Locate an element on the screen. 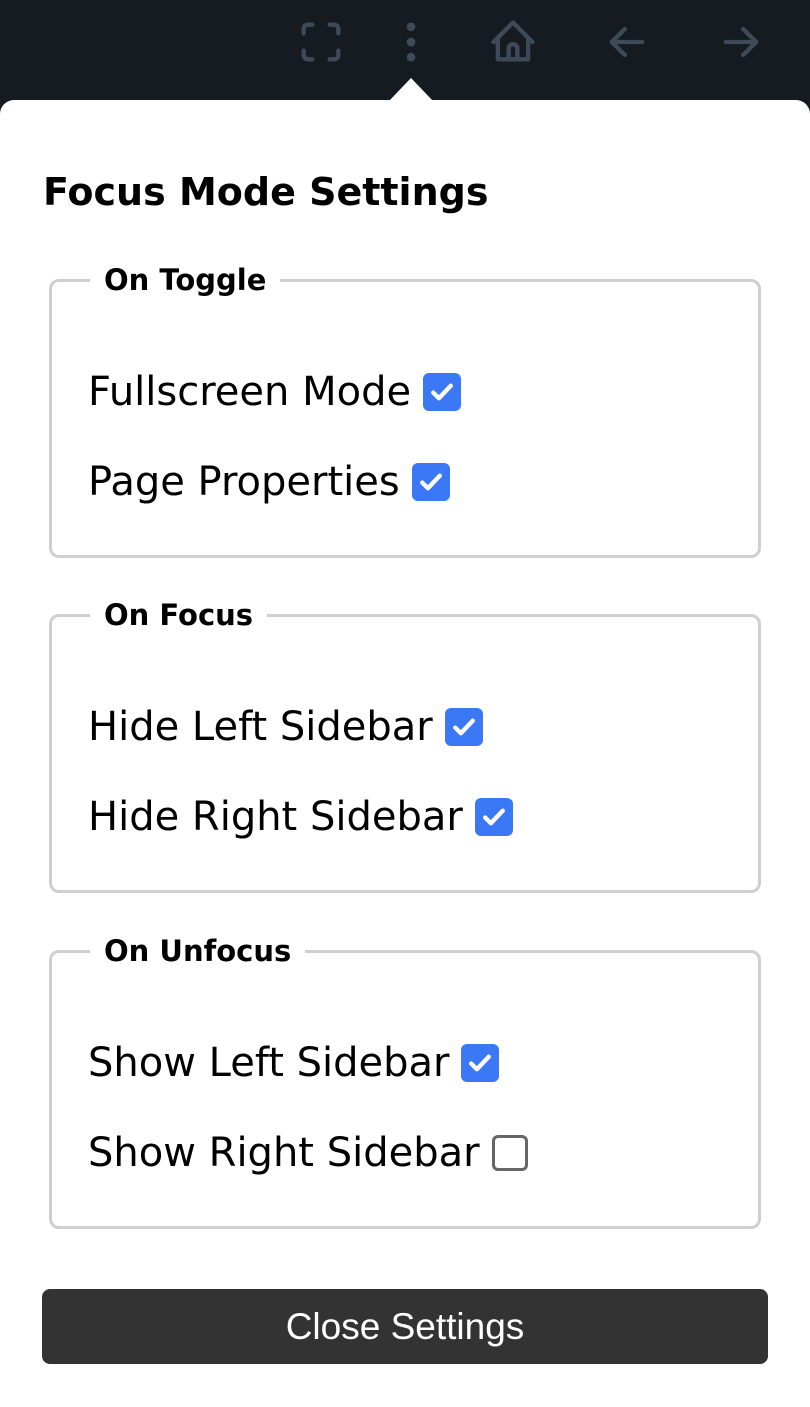  option-row: Page Properties is located at coordinates (269, 482).